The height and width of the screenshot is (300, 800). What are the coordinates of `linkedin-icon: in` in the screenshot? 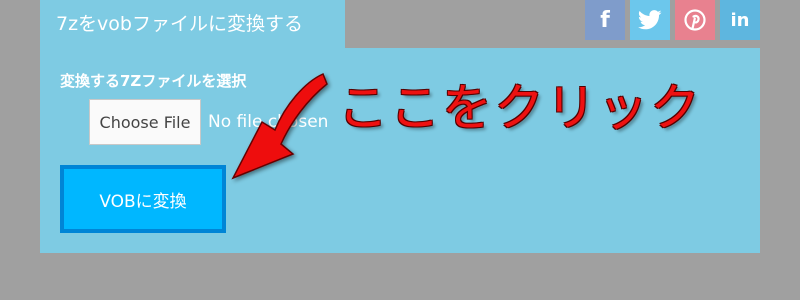 It's located at (740, 20).